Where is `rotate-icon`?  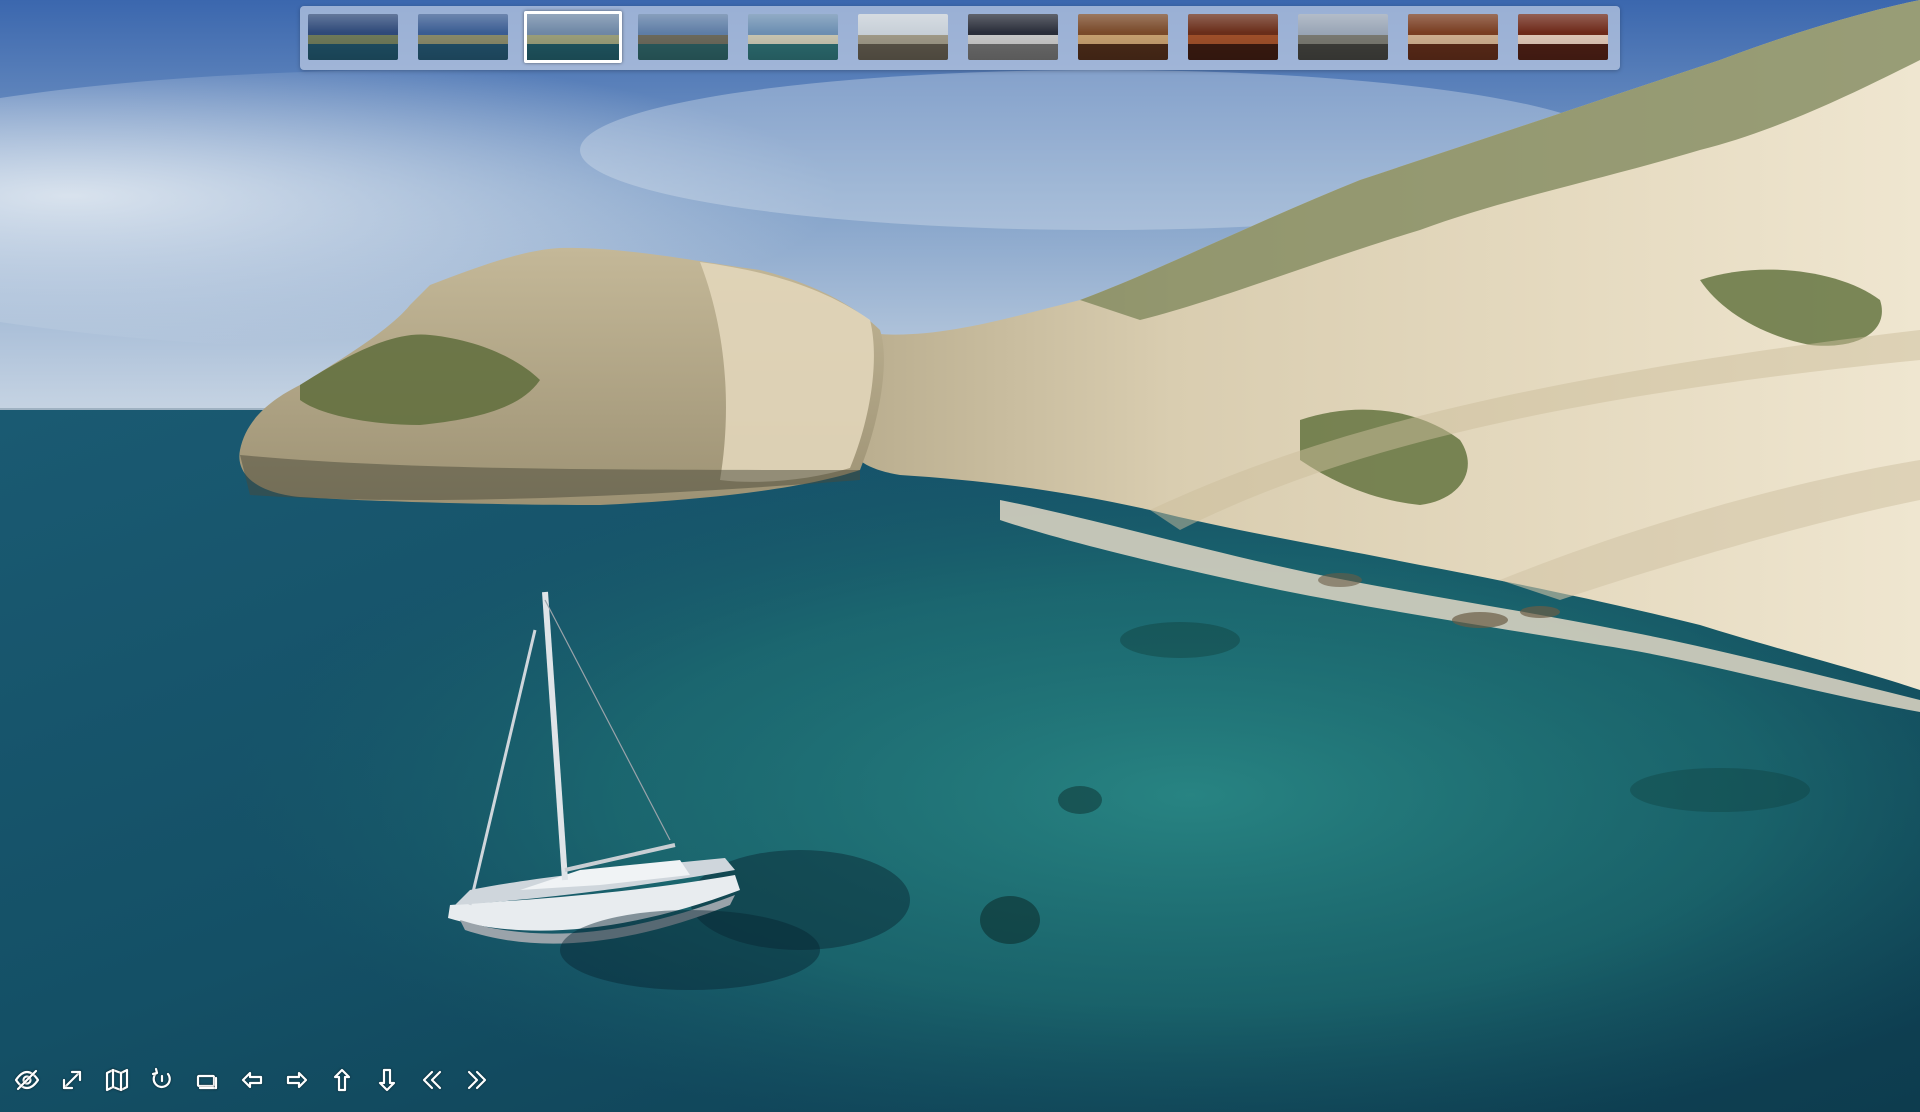 rotate-icon is located at coordinates (162, 1082).